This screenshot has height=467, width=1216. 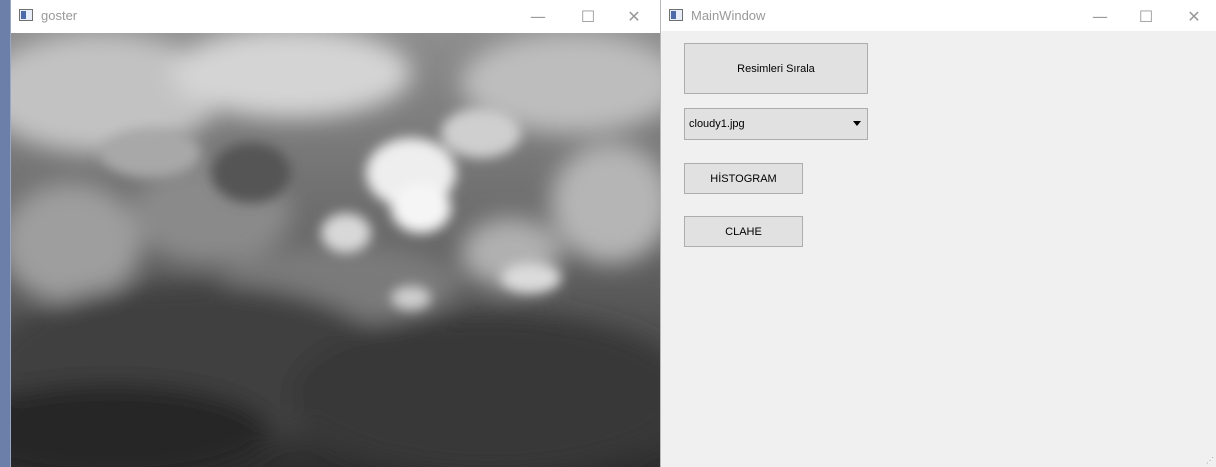 I want to click on clahe-button: CLAHE, so click(x=743, y=231).